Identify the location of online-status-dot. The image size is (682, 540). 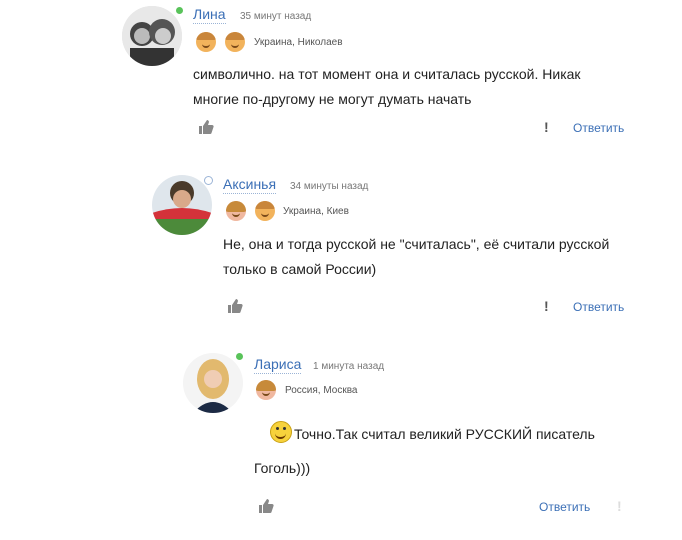
(239, 356).